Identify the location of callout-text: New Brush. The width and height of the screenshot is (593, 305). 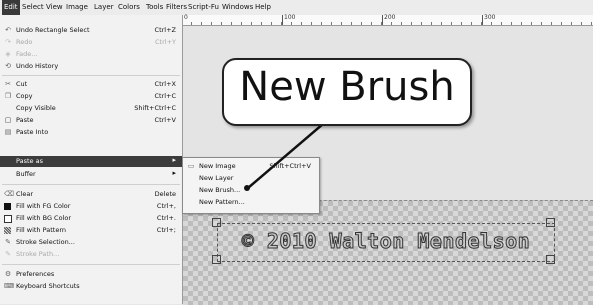
(347, 87).